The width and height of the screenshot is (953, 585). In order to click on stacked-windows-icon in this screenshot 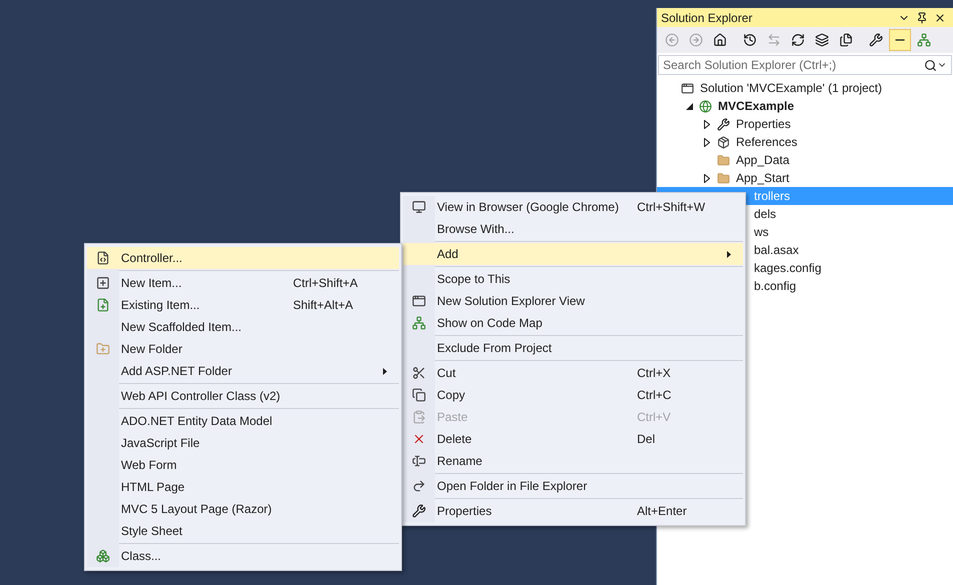, I will do `click(822, 40)`.